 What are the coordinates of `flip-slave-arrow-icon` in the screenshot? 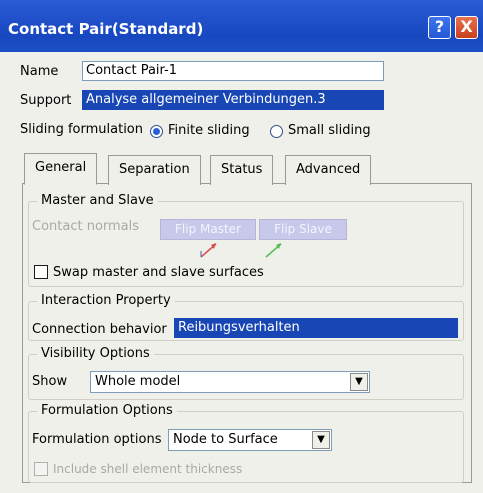 It's located at (273, 250).